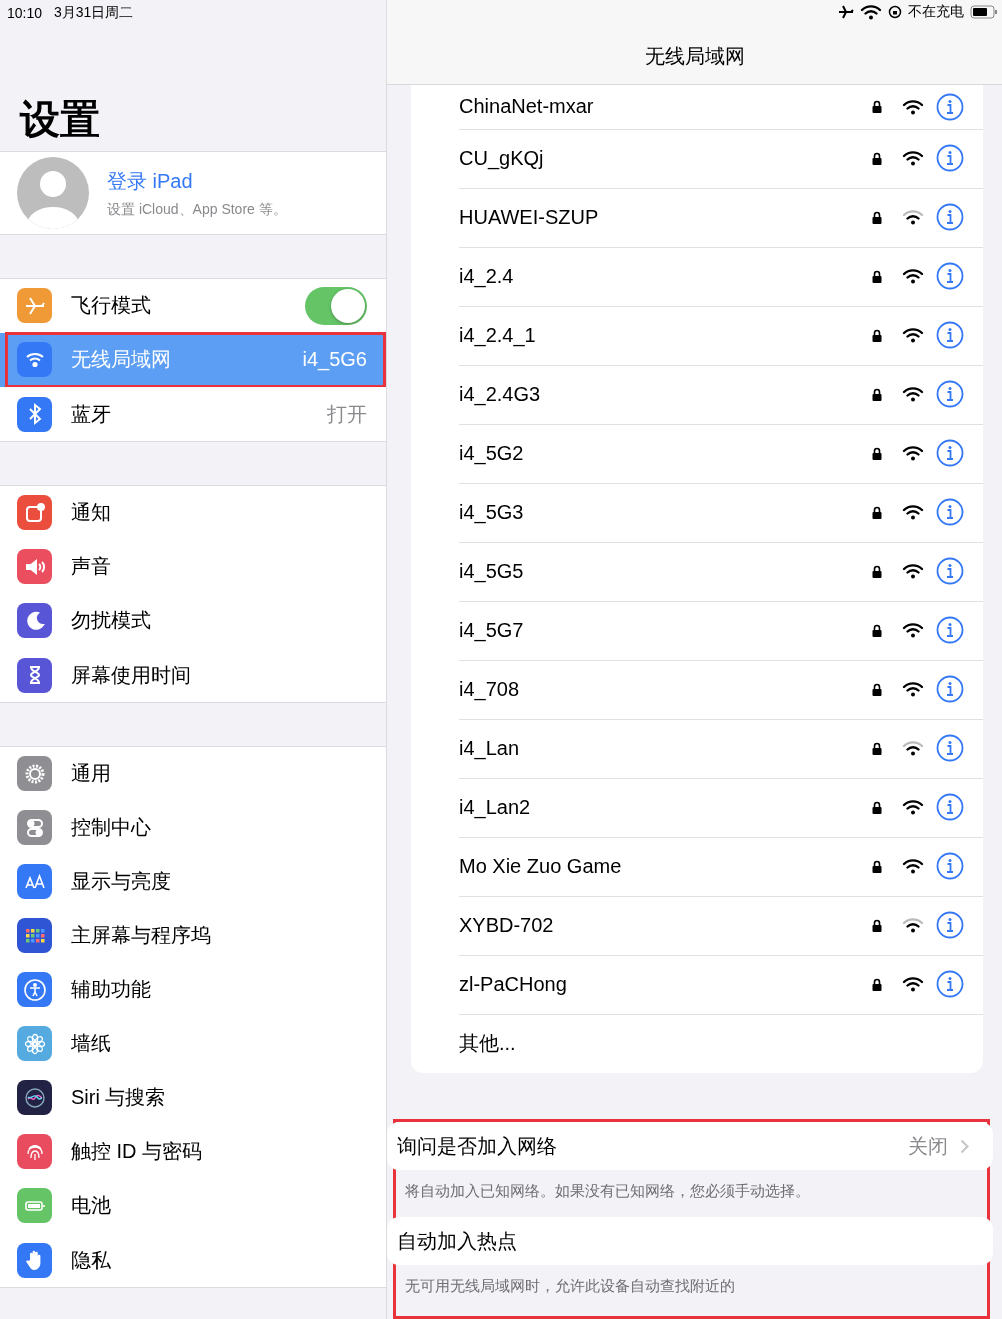  Describe the element at coordinates (34, 1151) in the screenshot. I see `fingerprint-icon` at that location.